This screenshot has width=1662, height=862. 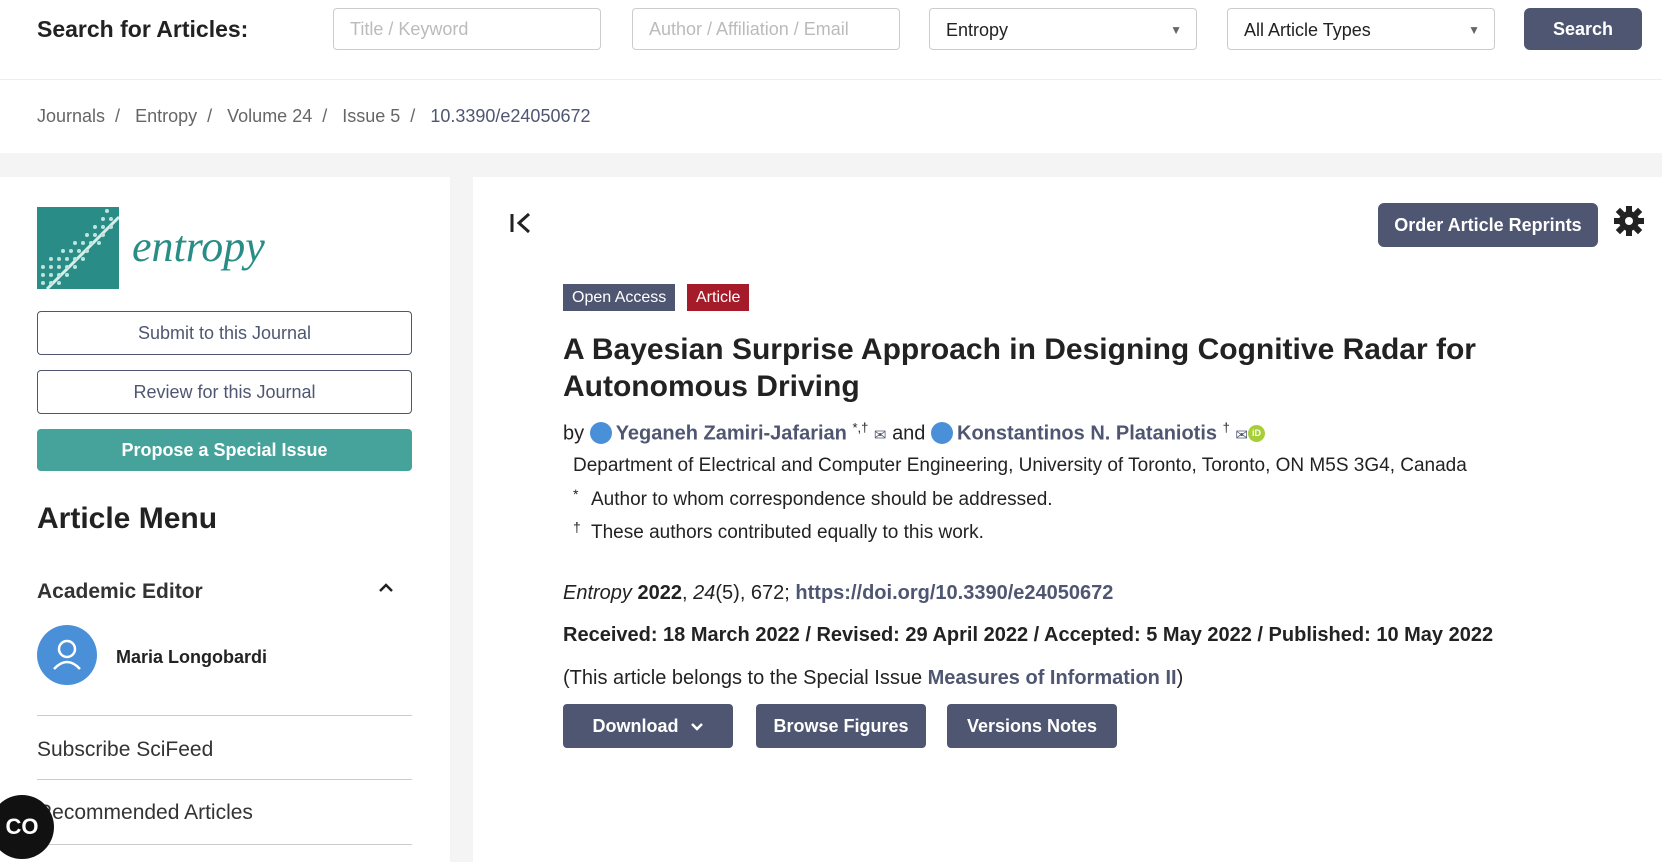 What do you see at coordinates (619, 297) in the screenshot?
I see `open-access-badge: Open Access` at bounding box center [619, 297].